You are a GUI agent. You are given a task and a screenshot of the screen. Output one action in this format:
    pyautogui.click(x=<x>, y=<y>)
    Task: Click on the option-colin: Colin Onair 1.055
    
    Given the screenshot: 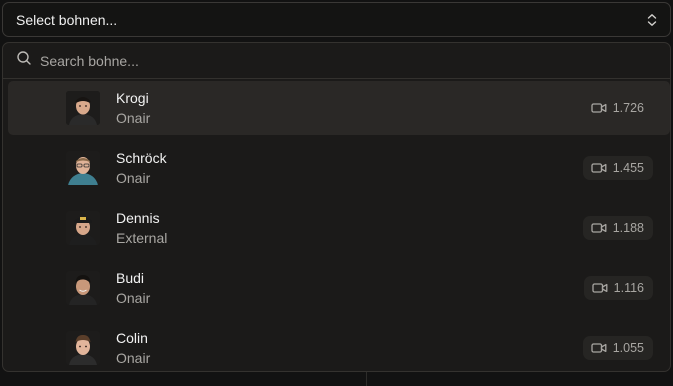 What is the action you would take?
    pyautogui.click(x=339, y=346)
    